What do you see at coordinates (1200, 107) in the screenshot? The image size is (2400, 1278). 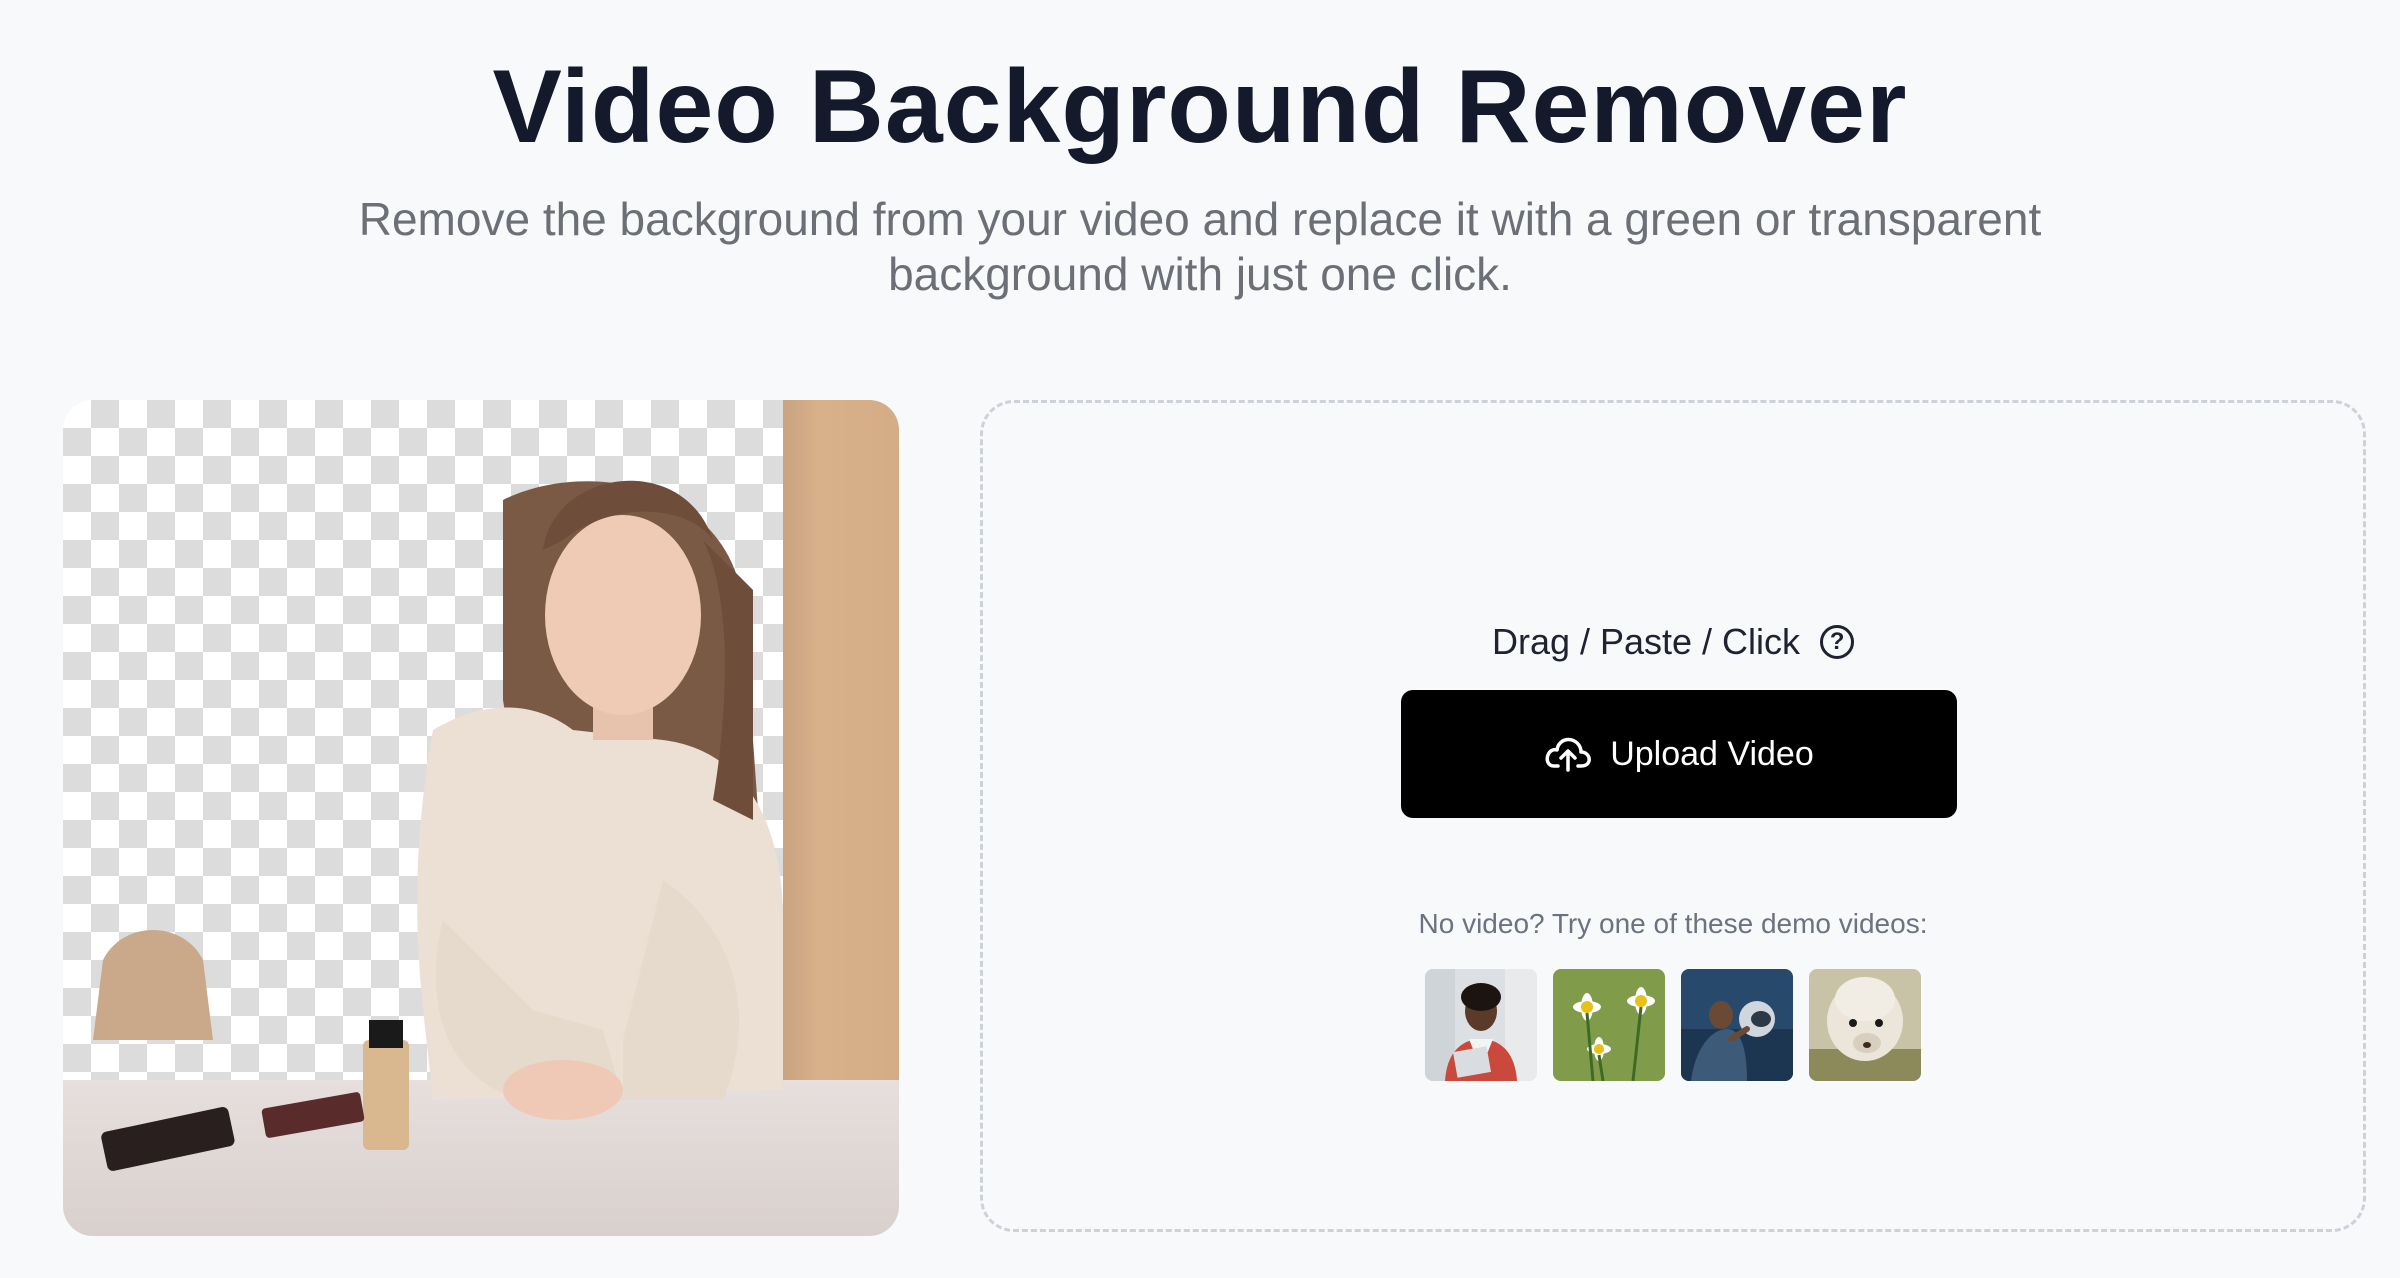 I see `page-title: Video Background Remover` at bounding box center [1200, 107].